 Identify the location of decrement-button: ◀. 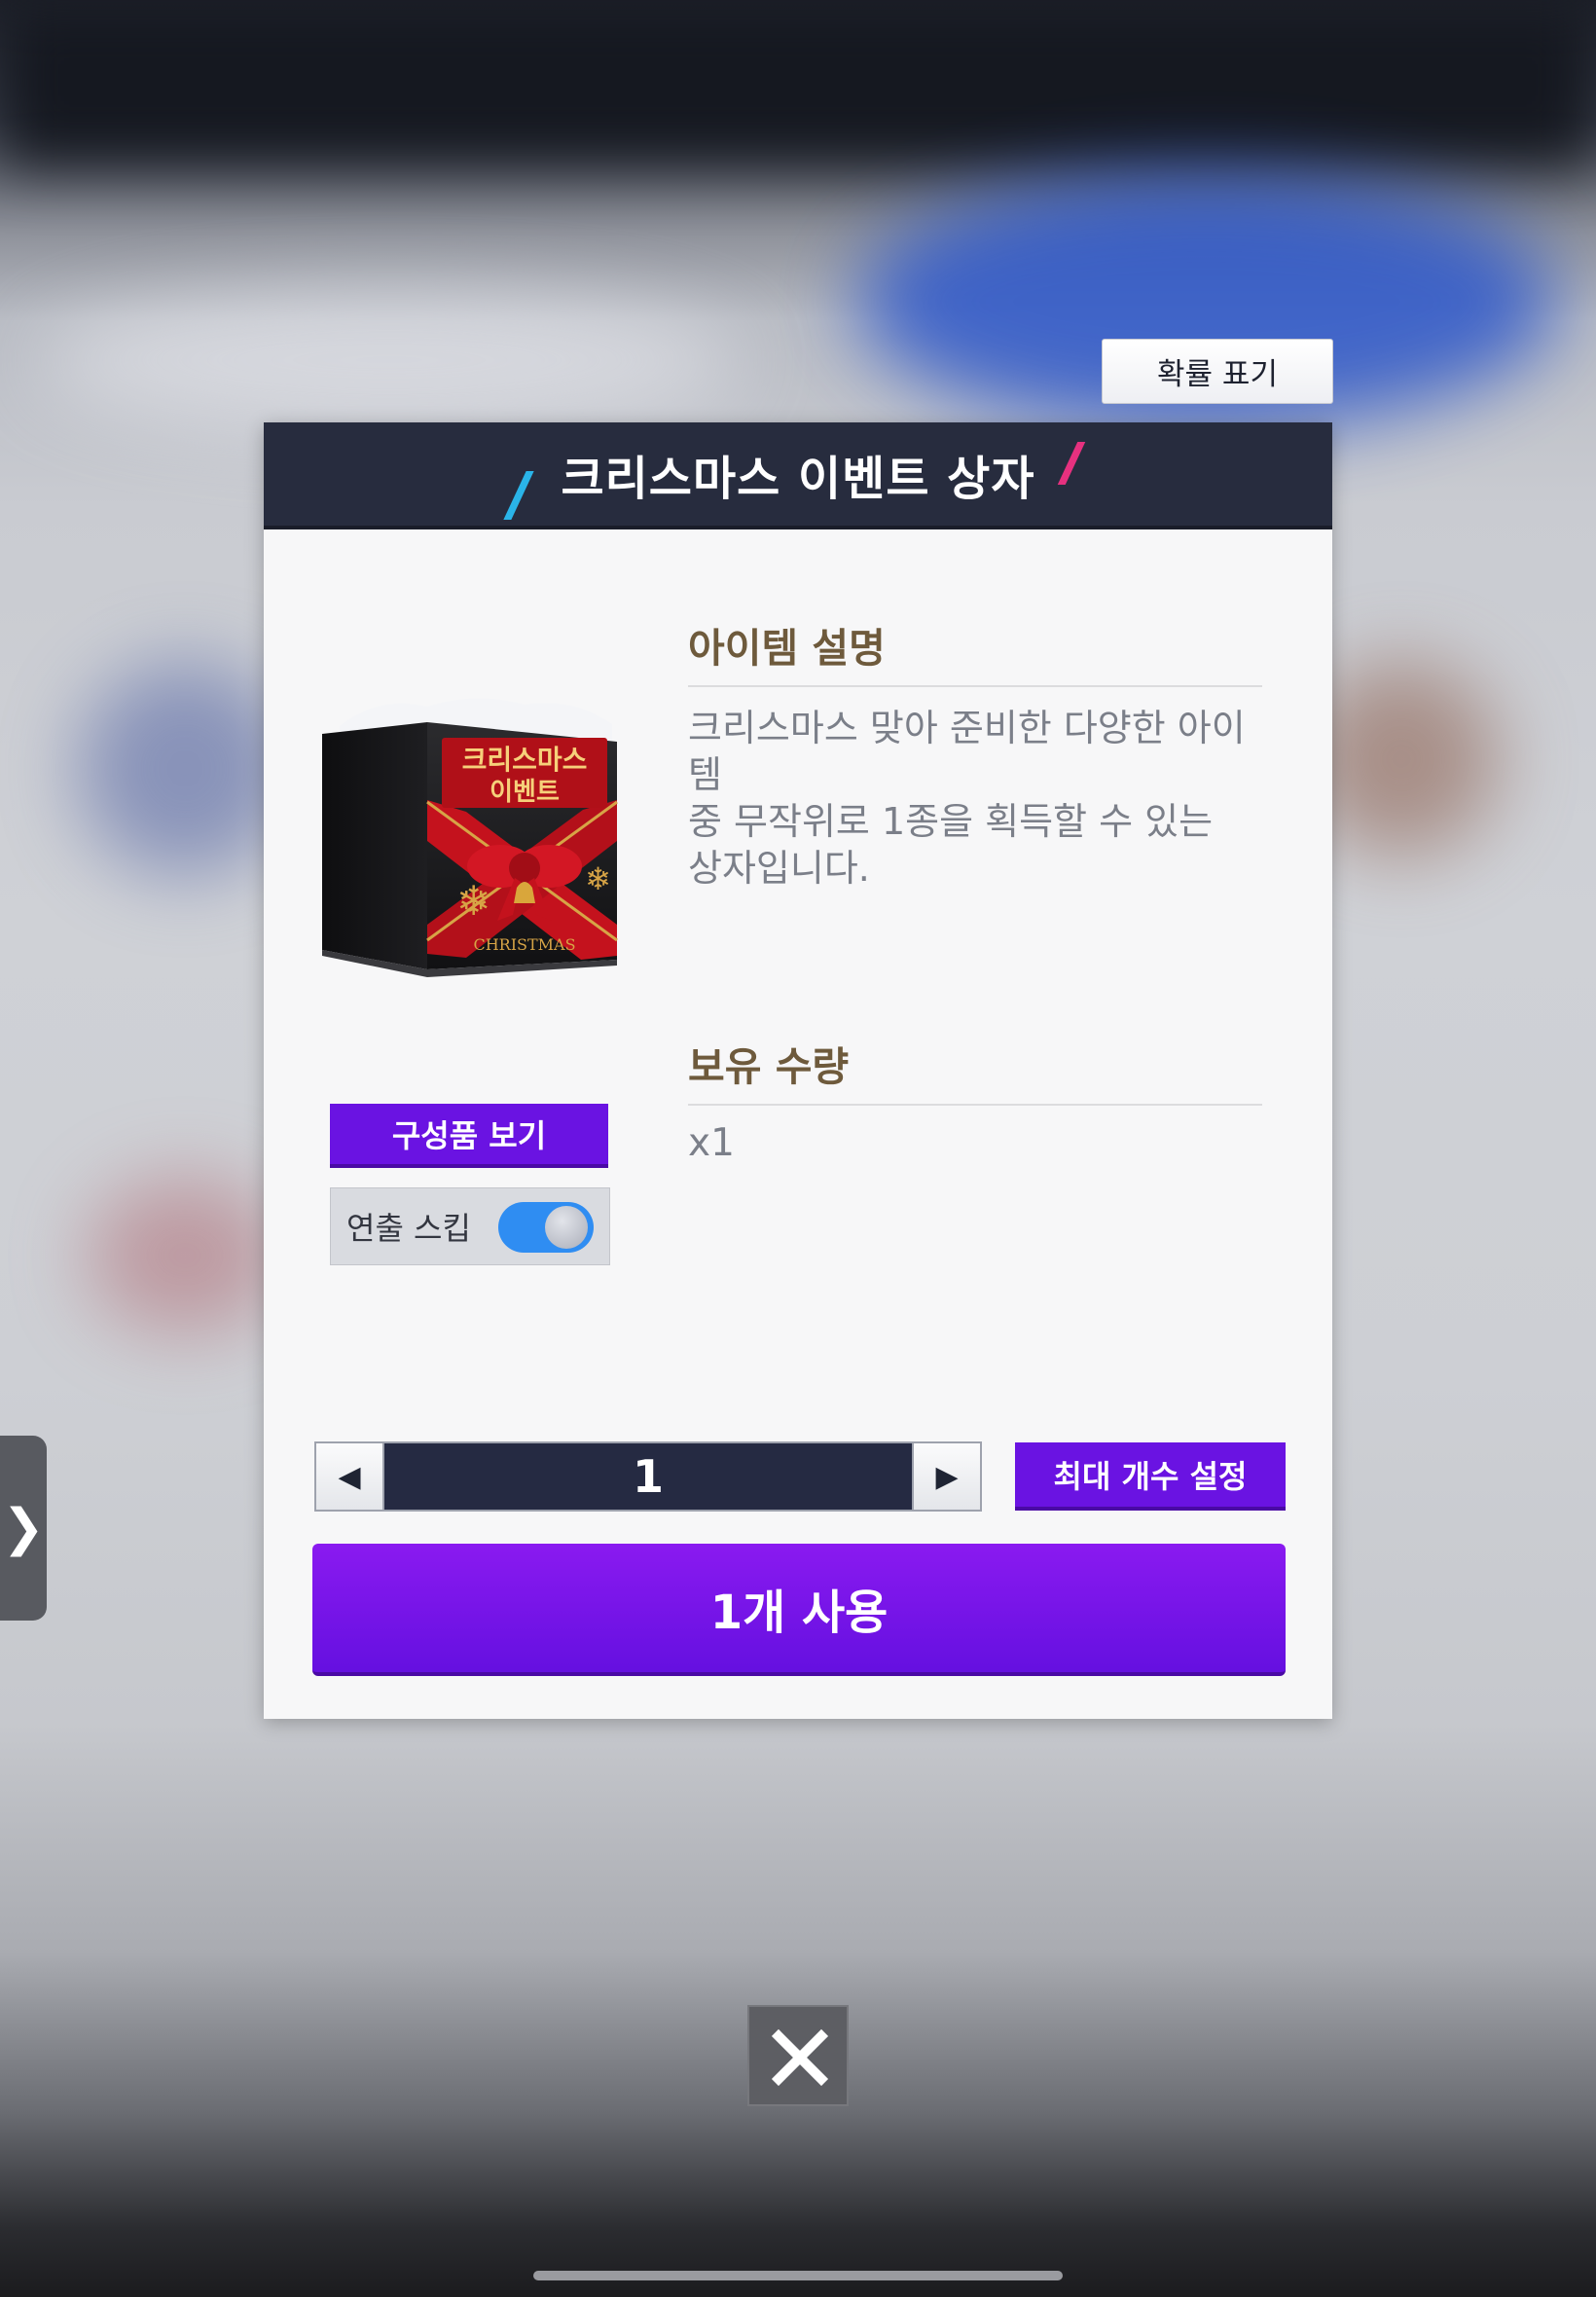
(350, 1476).